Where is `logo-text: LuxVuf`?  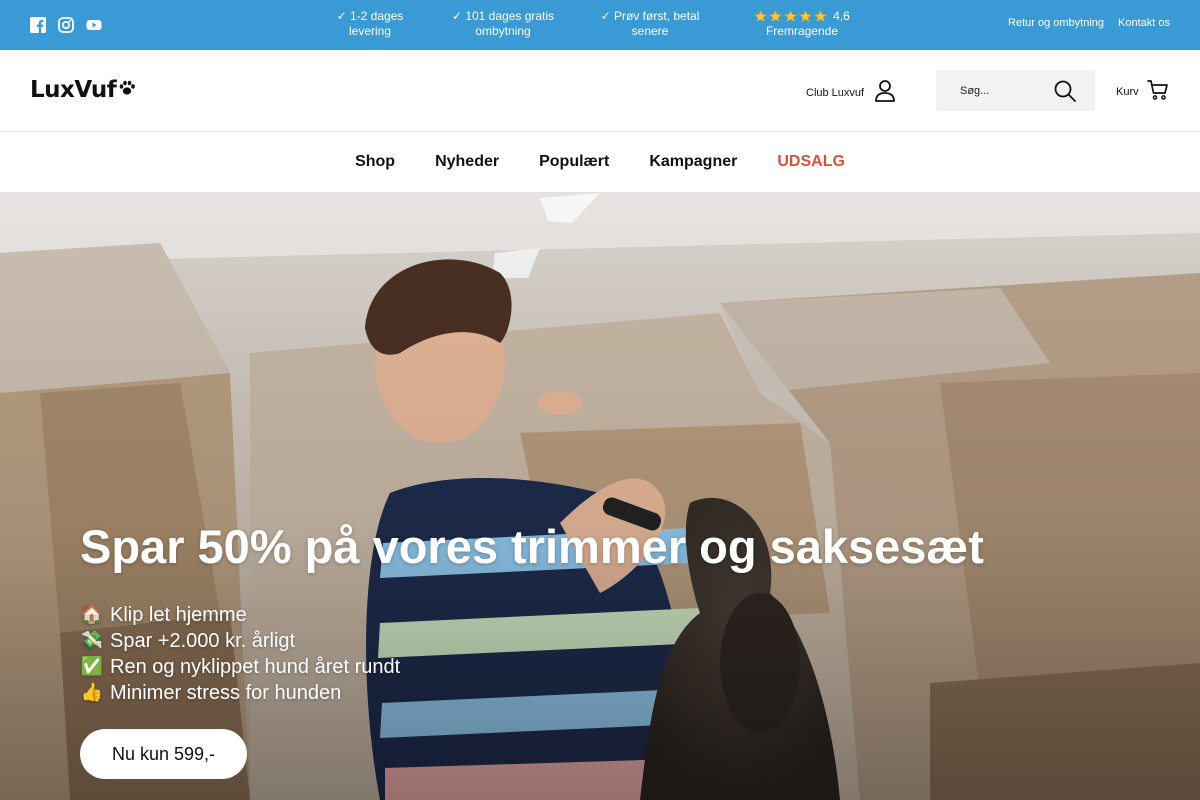 logo-text: LuxVuf is located at coordinates (73, 90).